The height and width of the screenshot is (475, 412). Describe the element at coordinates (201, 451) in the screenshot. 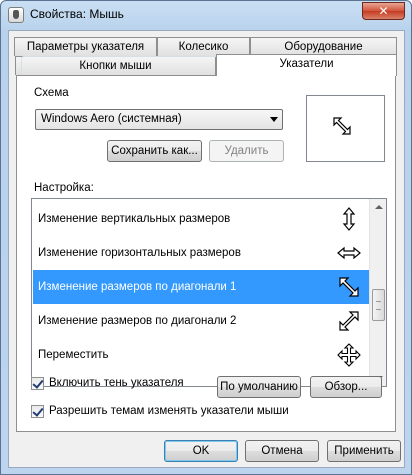

I see `ok-button: OK` at that location.